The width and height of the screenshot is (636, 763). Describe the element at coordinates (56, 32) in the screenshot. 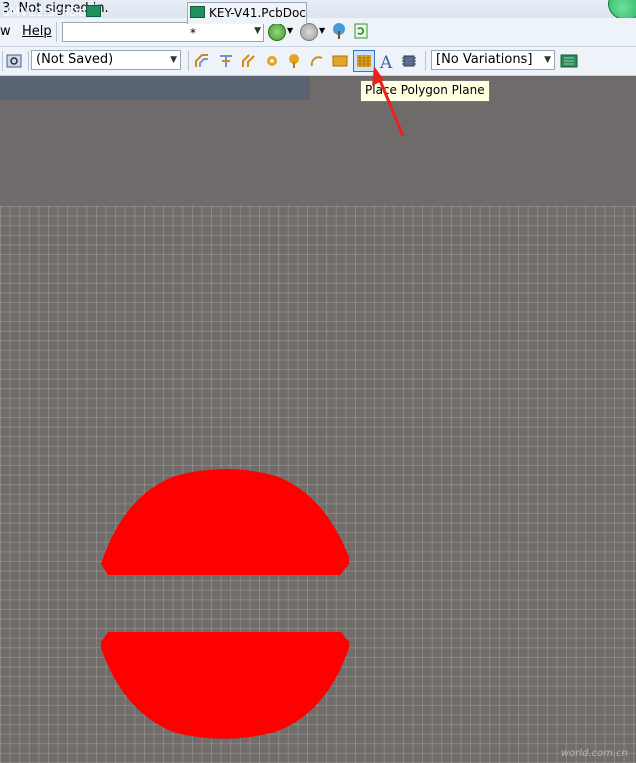

I see `menubar-separator` at that location.